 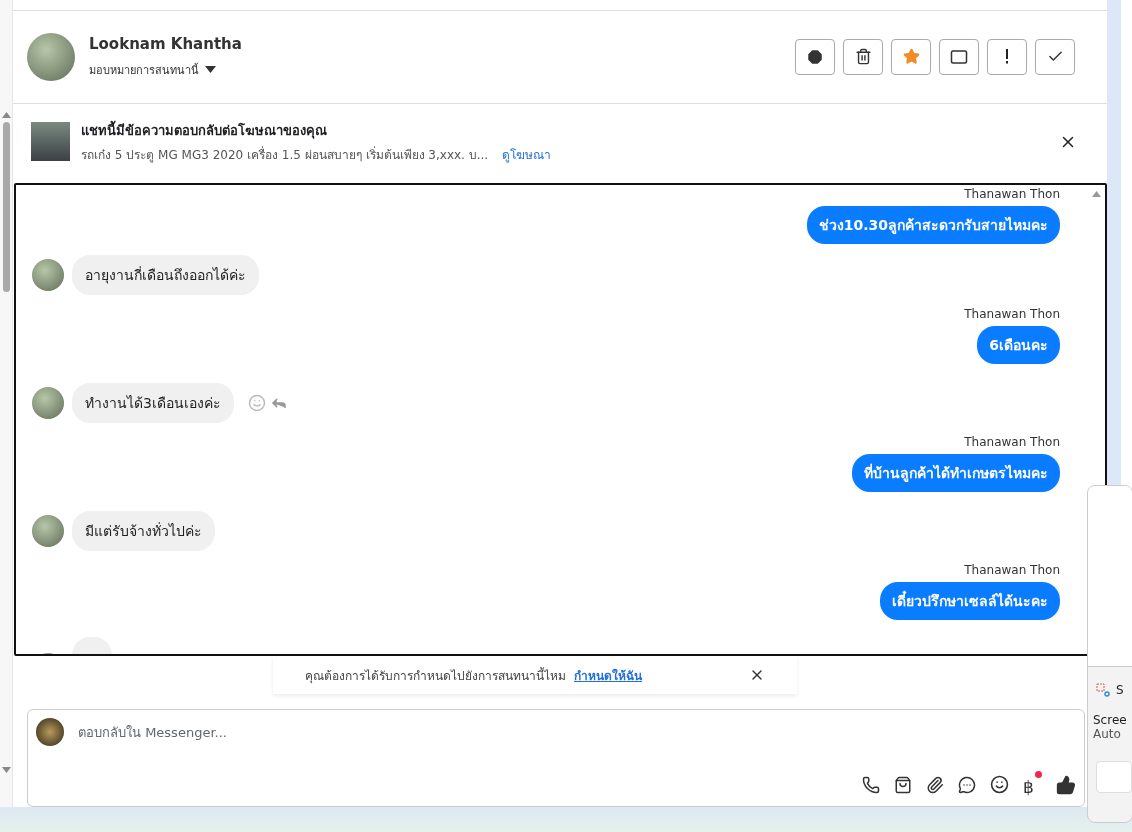 What do you see at coordinates (50, 732) in the screenshot?
I see `page-avatar-photo-placeholder` at bounding box center [50, 732].